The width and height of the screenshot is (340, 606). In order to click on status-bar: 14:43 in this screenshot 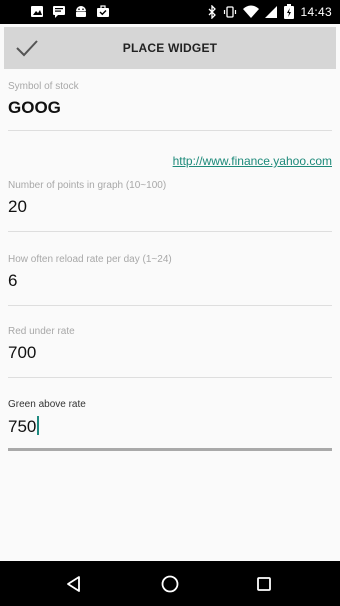, I will do `click(170, 12)`.